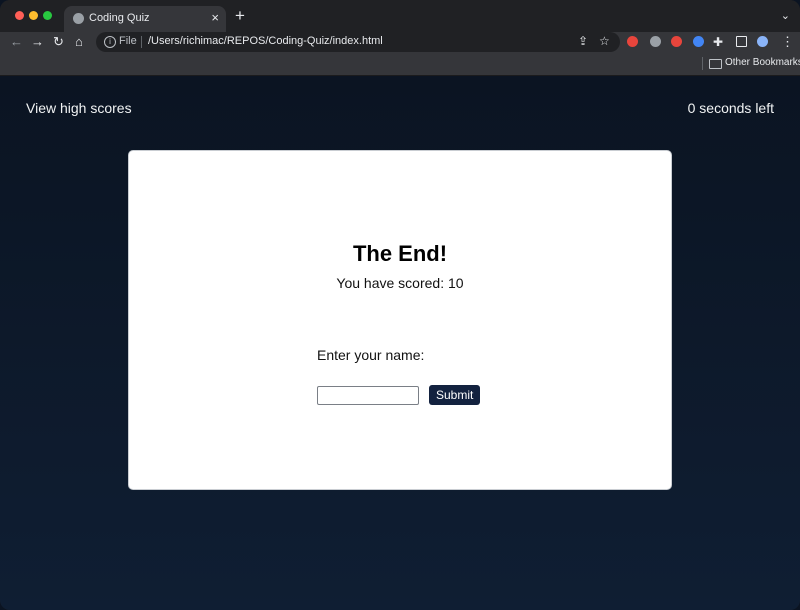 The width and height of the screenshot is (800, 610). Describe the element at coordinates (455, 395) in the screenshot. I see `submit-button: Submit` at that location.